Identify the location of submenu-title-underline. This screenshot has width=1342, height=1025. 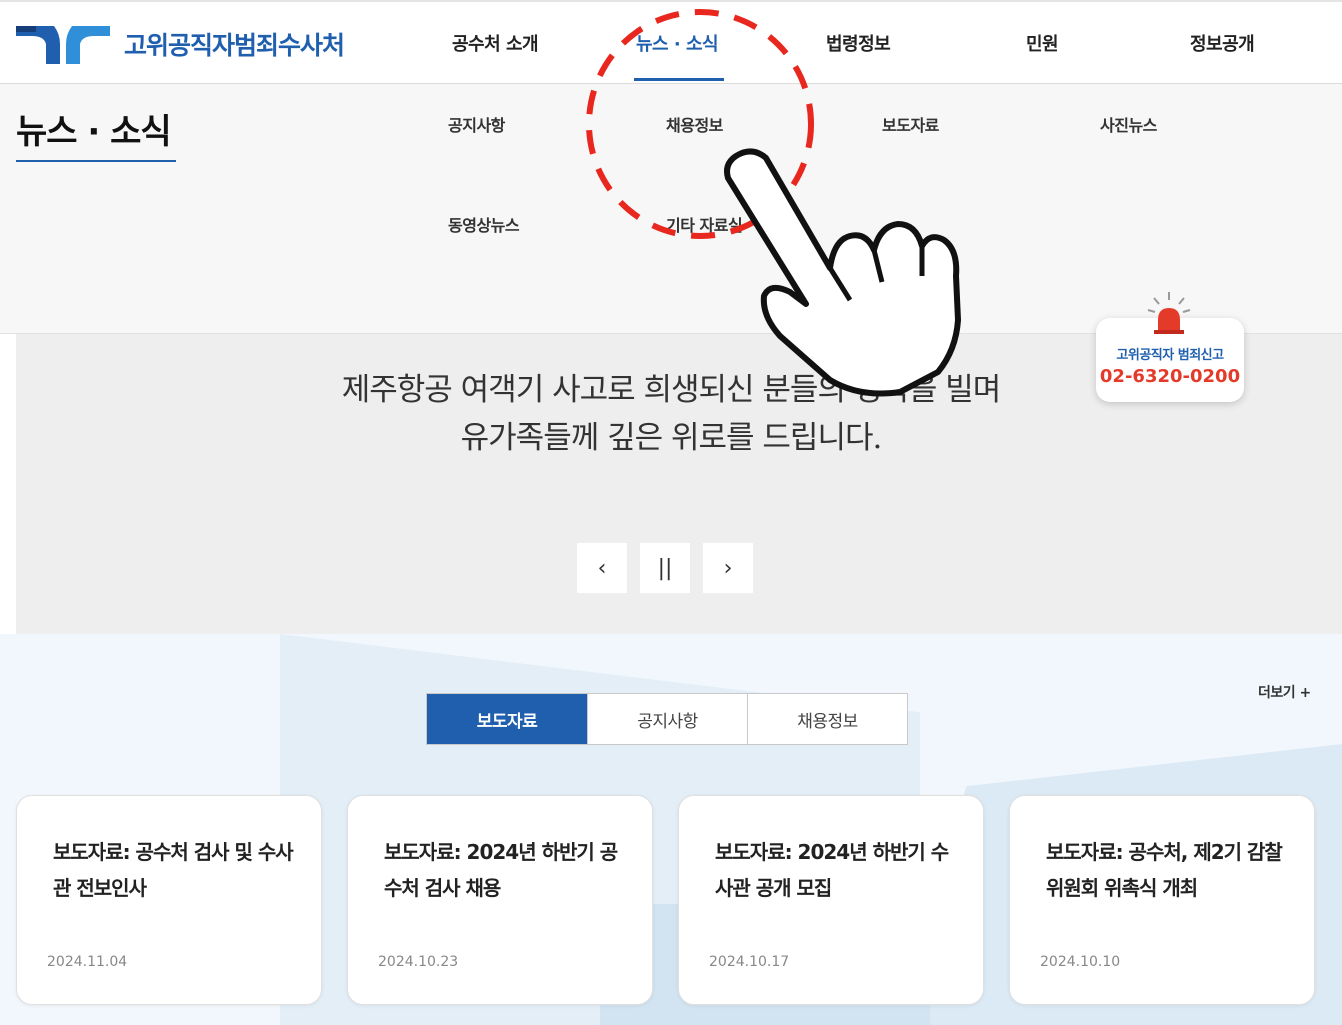
(96, 161).